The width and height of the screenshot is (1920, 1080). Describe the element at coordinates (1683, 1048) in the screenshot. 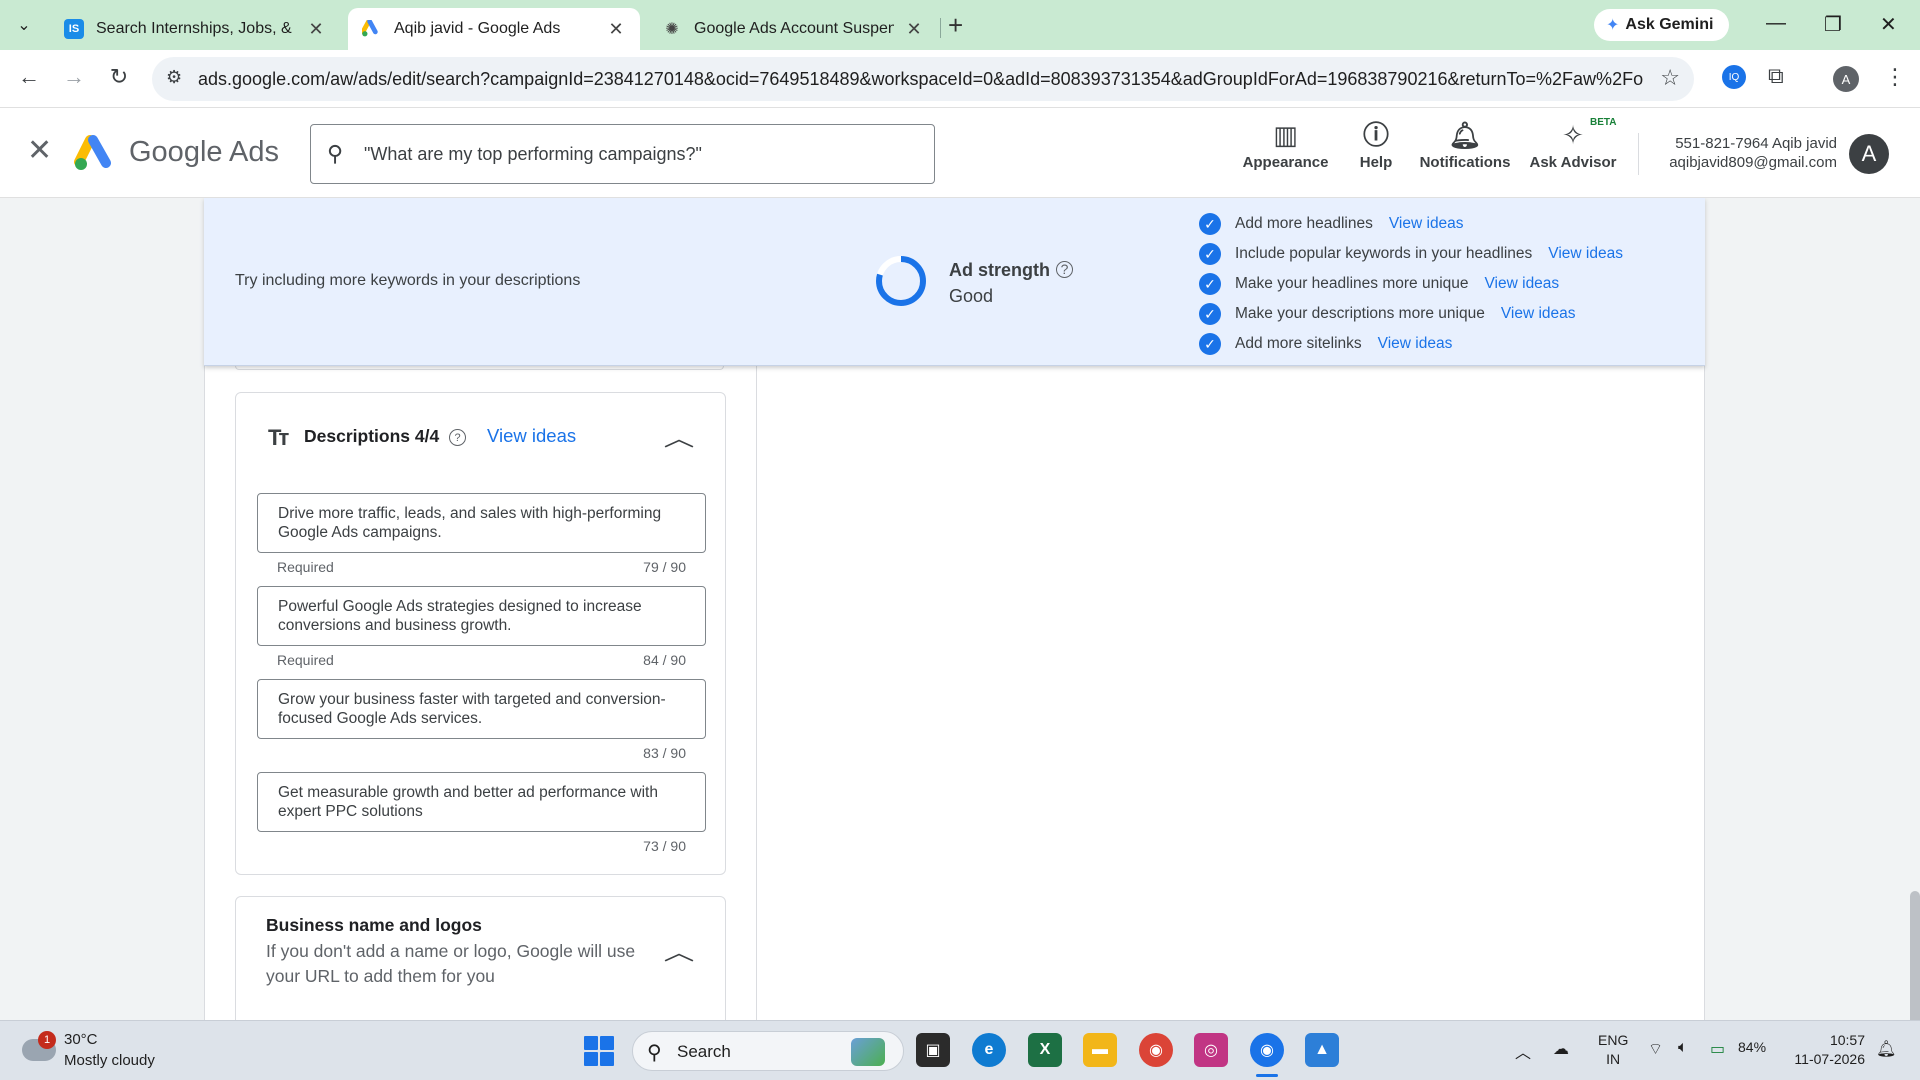

I see `volume-icon: 🔈︎` at that location.